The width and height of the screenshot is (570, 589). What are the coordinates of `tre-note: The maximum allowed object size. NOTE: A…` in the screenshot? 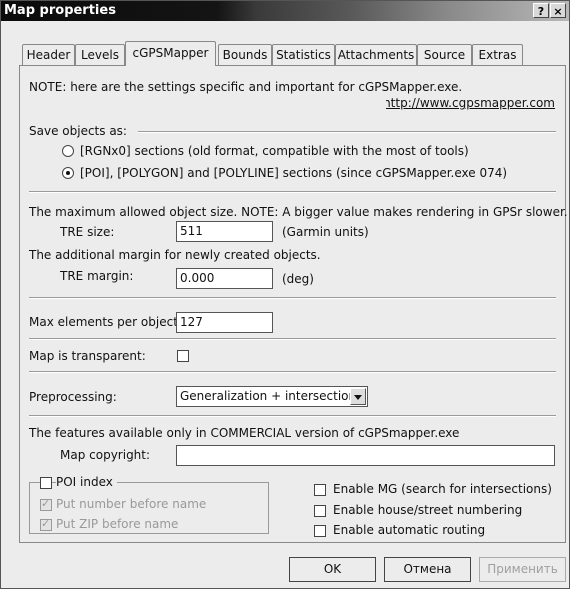 It's located at (298, 212).